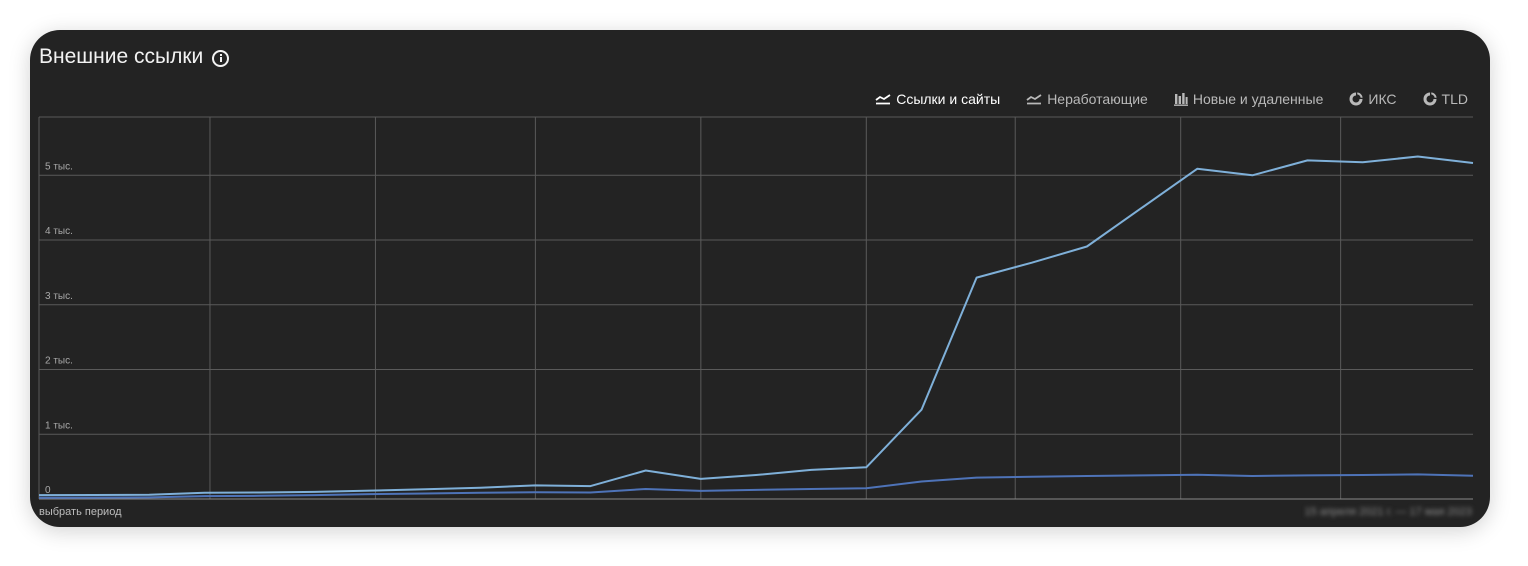  Describe the element at coordinates (59, 425) in the screenshot. I see `y-tick-label: 1 тыс.` at that location.